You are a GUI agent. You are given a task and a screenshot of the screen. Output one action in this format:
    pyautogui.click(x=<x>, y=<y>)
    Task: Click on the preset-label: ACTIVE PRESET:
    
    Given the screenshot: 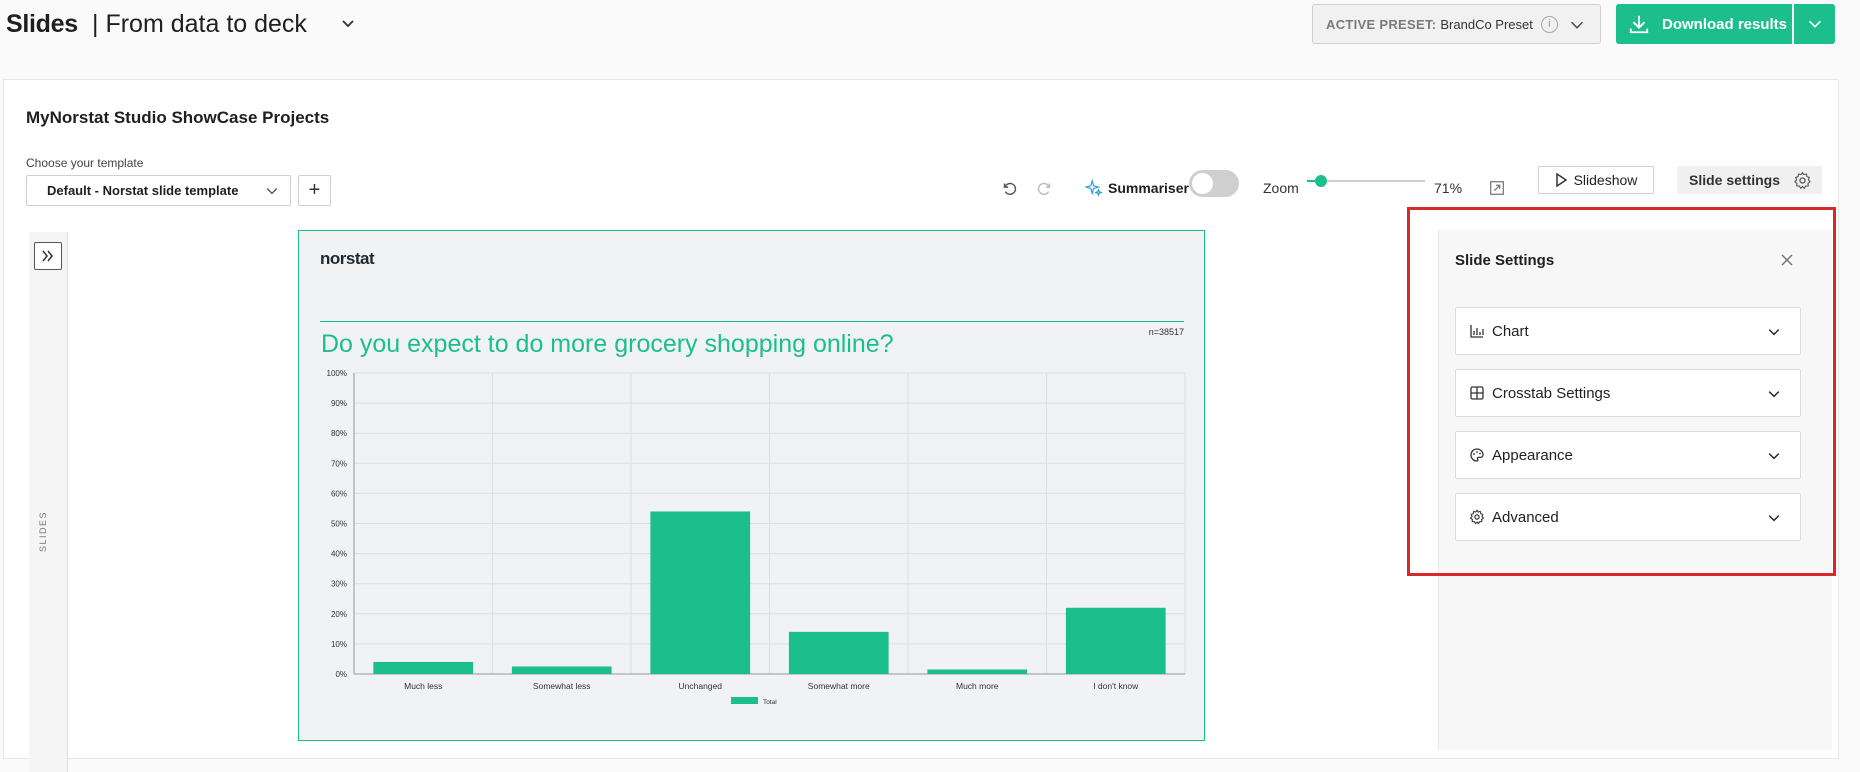 What is the action you would take?
    pyautogui.click(x=1381, y=24)
    